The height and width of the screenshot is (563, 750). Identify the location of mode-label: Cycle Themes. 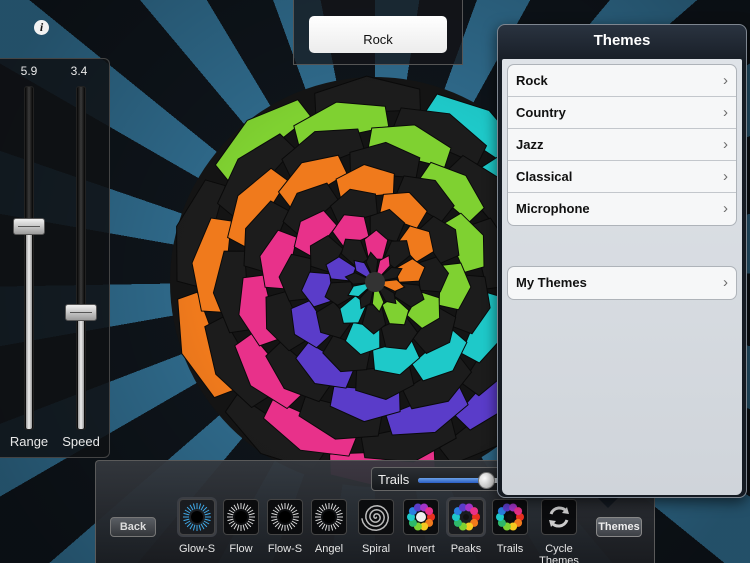
(559, 553).